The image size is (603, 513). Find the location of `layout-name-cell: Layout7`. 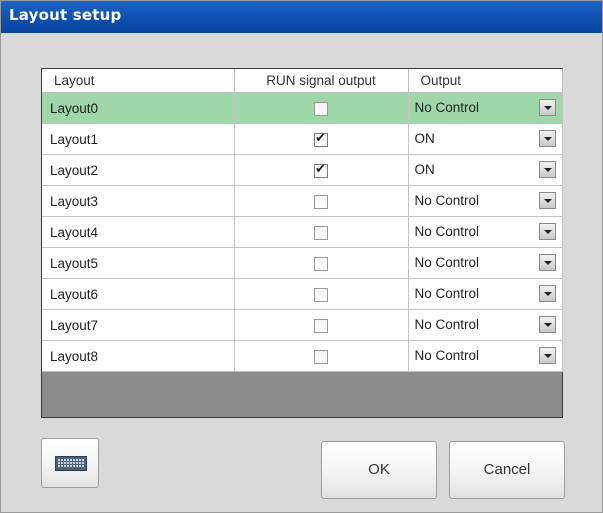

layout-name-cell: Layout7 is located at coordinates (138, 325).